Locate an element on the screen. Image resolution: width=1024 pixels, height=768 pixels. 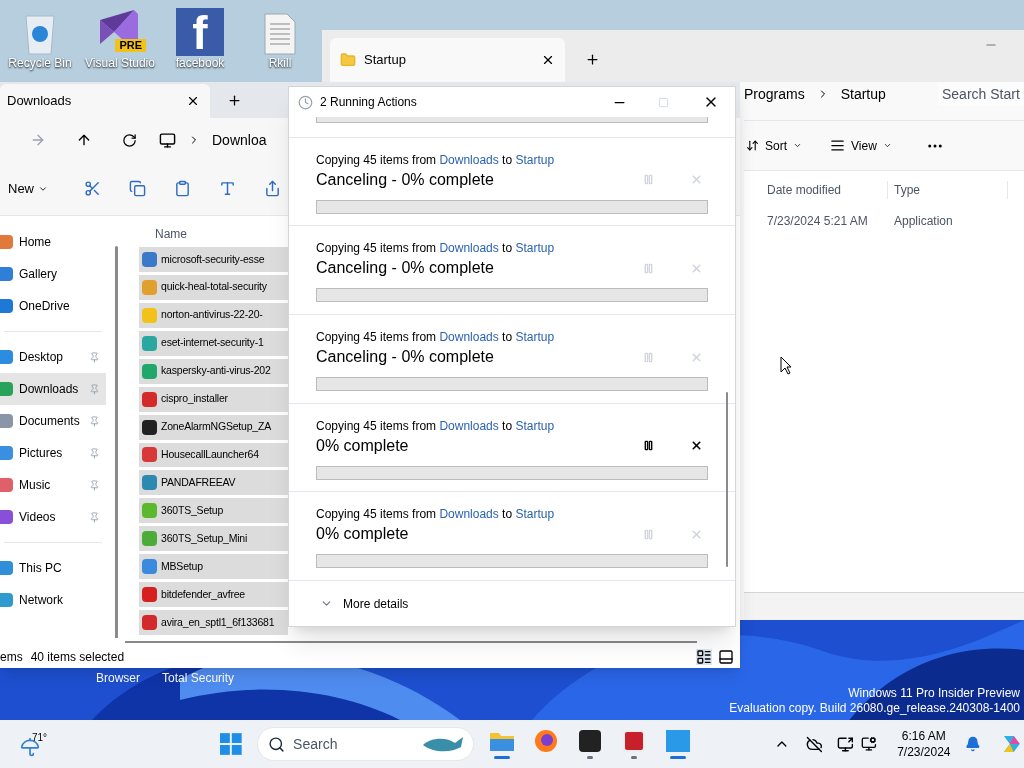
file-row: 360TS_Setup_Mini is located at coordinates (213, 539).